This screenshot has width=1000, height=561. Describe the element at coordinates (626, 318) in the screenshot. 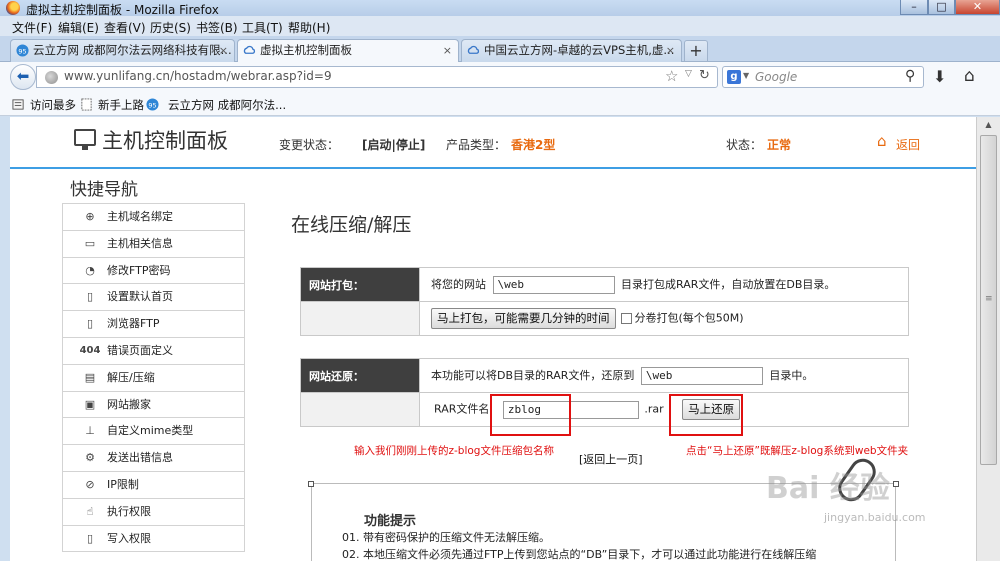

I see `split-archive-checkbox` at that location.